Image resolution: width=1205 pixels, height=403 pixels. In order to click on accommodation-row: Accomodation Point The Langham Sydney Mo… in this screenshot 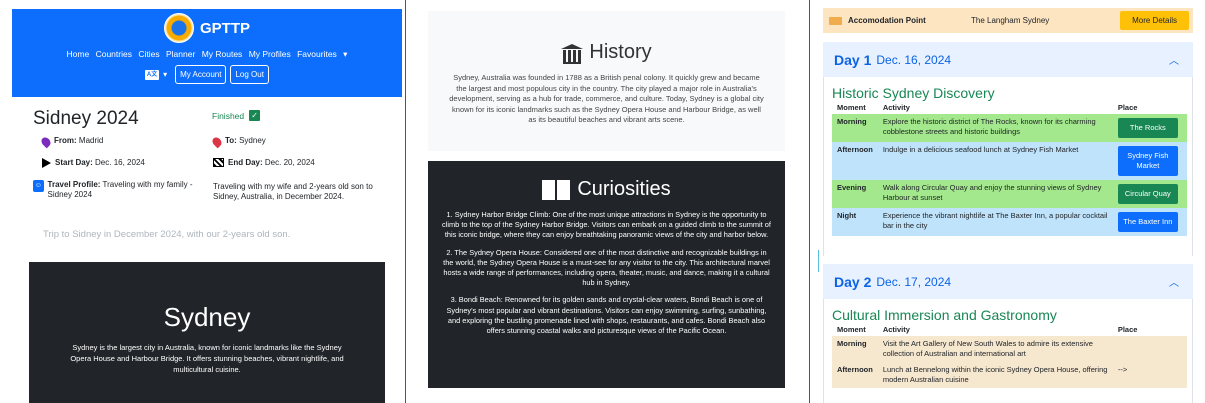, I will do `click(1008, 20)`.